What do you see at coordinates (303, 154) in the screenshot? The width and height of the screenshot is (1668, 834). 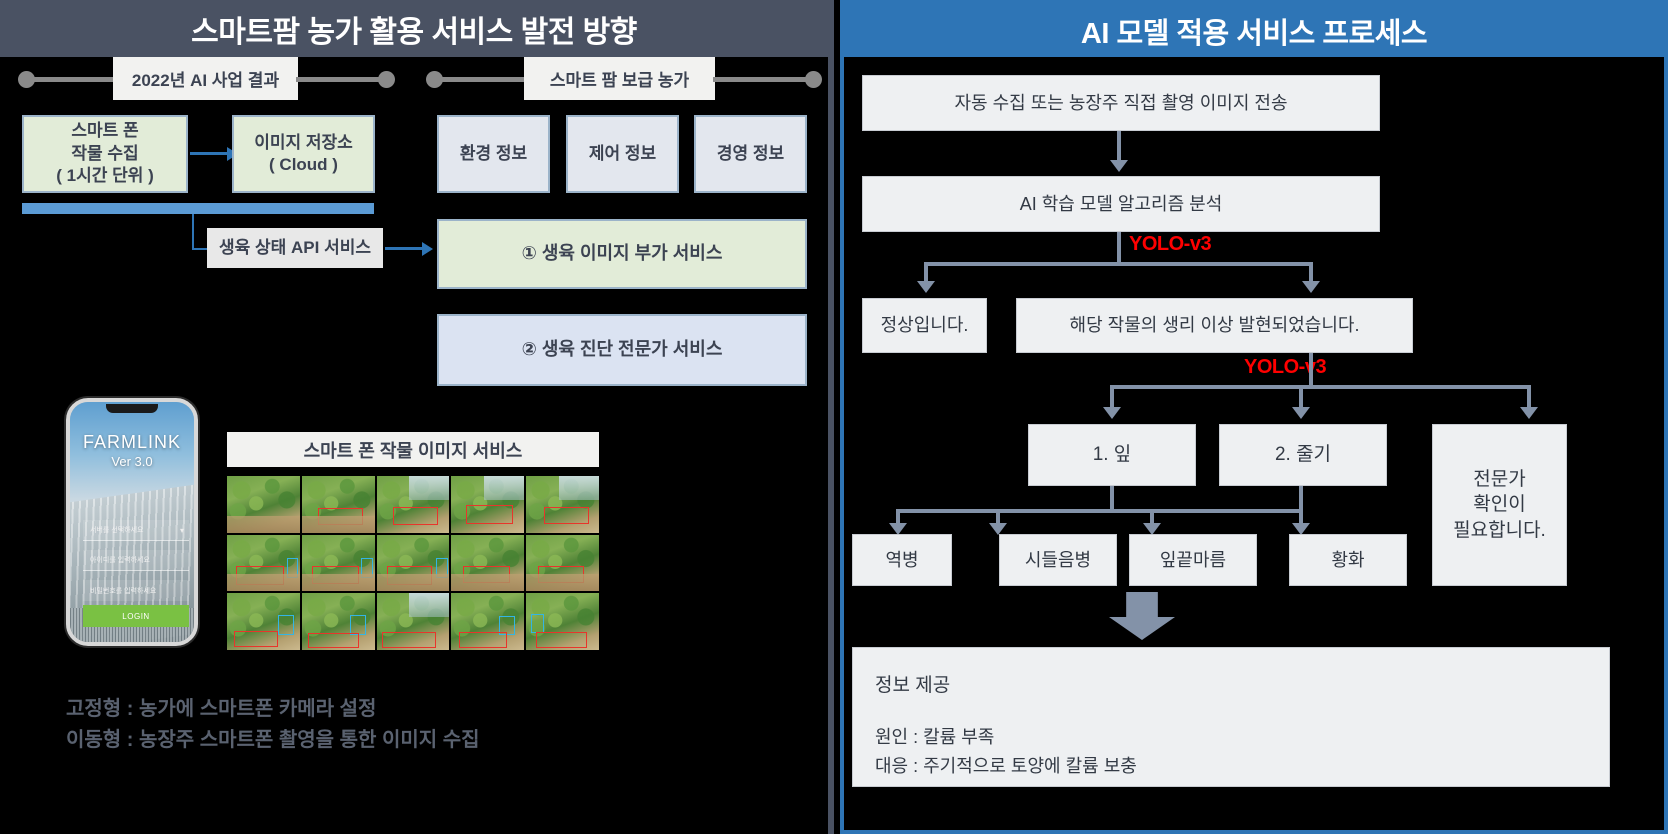 I see `box-image-storage: 이미지 저장소 ( Cloud )` at bounding box center [303, 154].